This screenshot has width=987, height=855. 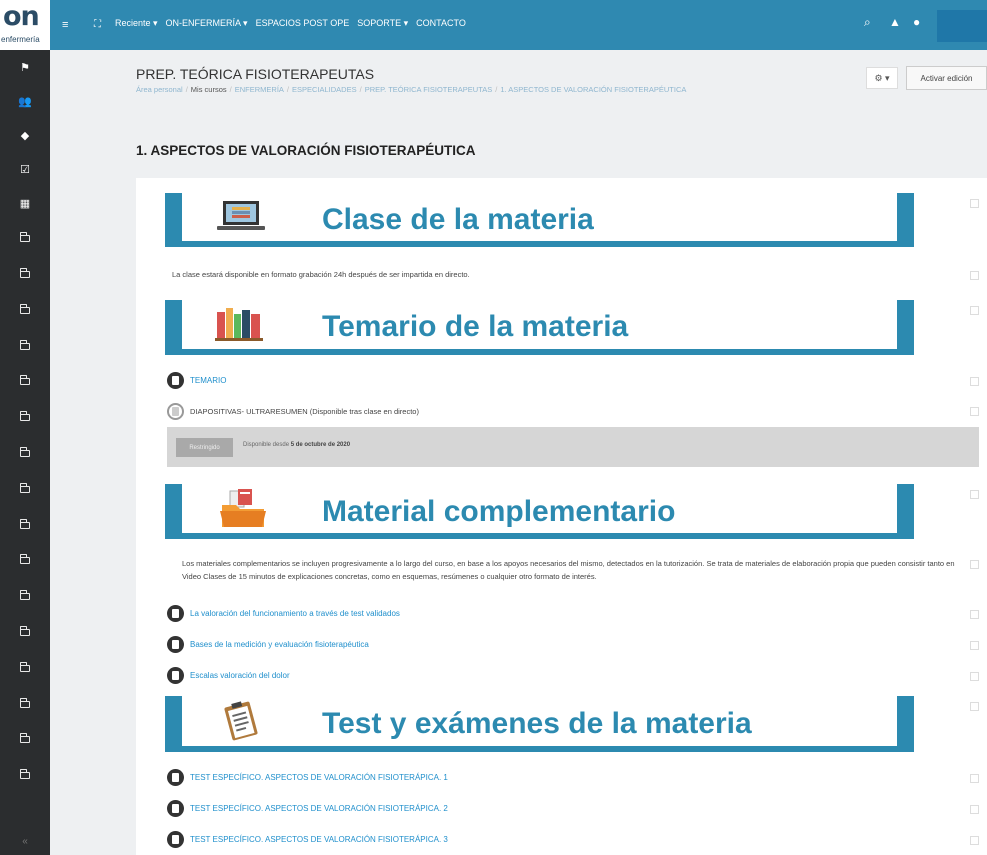 What do you see at coordinates (25, 841) in the screenshot?
I see `collapse-sidebar-icon: «` at bounding box center [25, 841].